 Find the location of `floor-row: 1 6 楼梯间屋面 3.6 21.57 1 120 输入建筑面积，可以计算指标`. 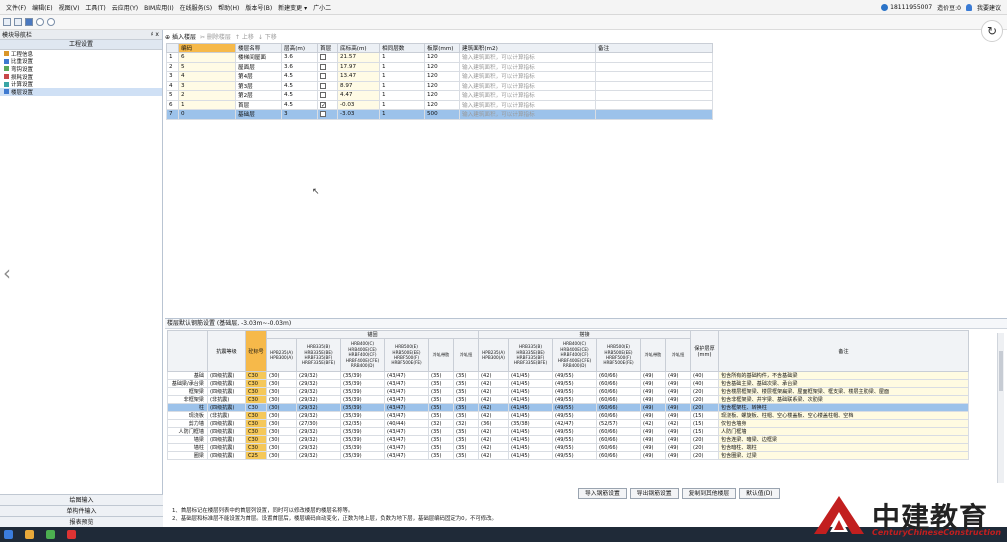

floor-row: 1 6 楼梯间屋面 3.6 21.57 1 120 输入建筑面积，可以计算指标 is located at coordinates (439, 57).